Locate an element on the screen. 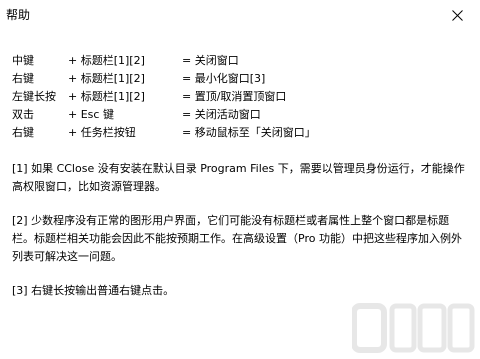  close-icon is located at coordinates (457, 15).